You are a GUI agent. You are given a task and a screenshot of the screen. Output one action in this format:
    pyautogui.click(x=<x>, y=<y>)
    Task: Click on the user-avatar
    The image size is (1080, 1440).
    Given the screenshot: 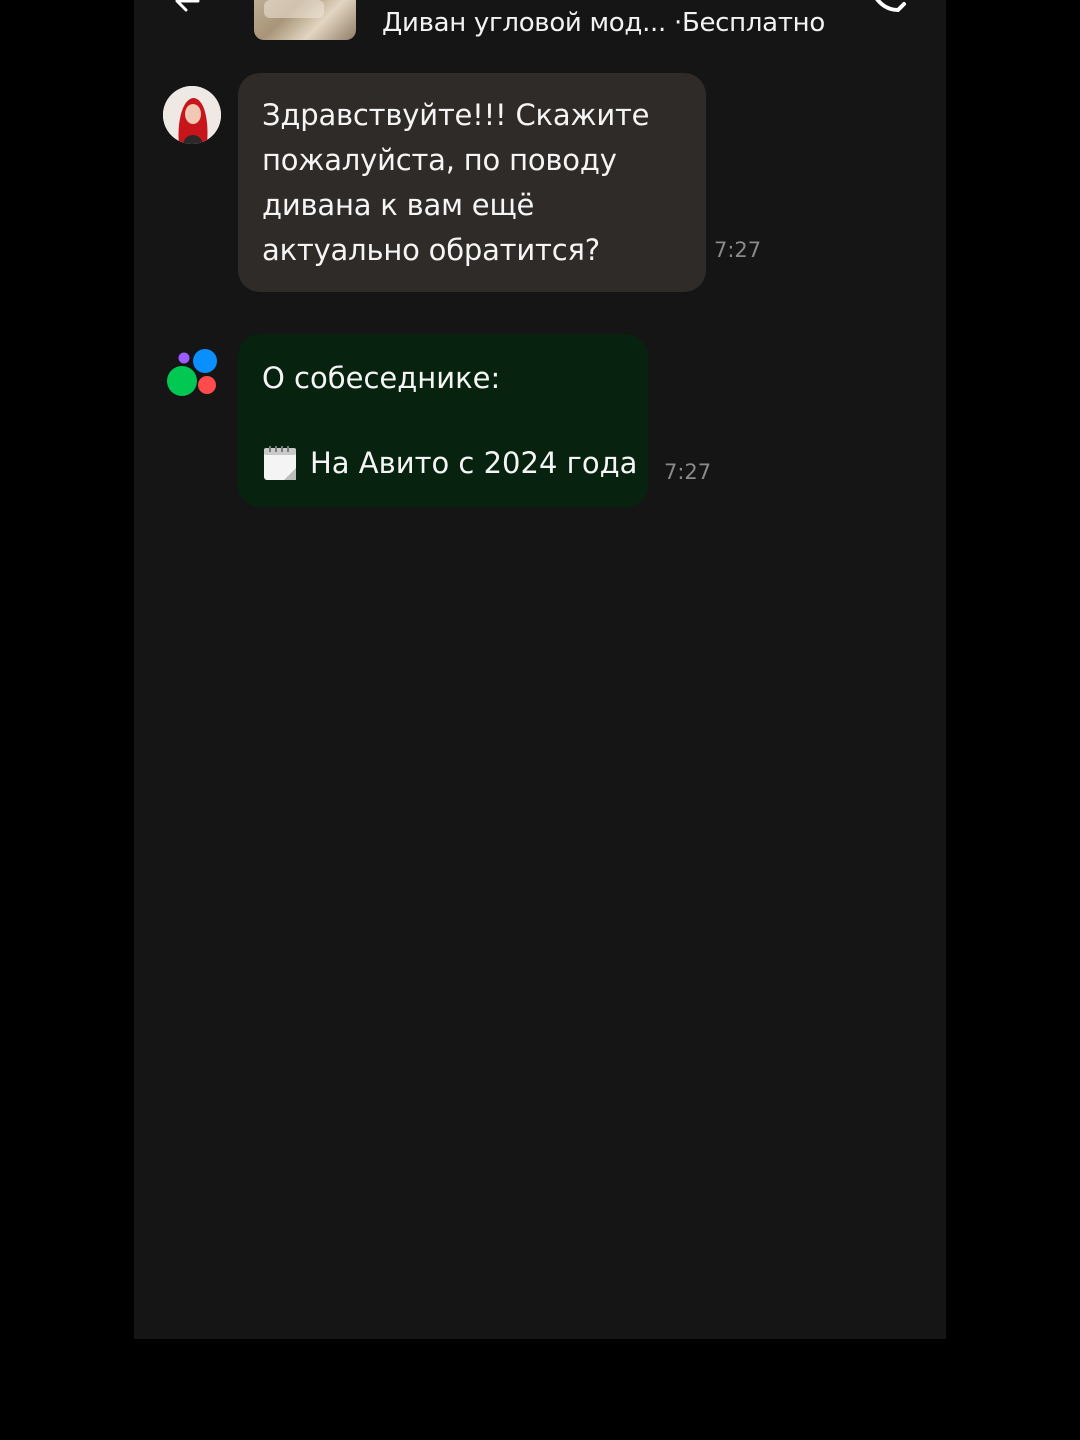 What is the action you would take?
    pyautogui.click(x=192, y=115)
    